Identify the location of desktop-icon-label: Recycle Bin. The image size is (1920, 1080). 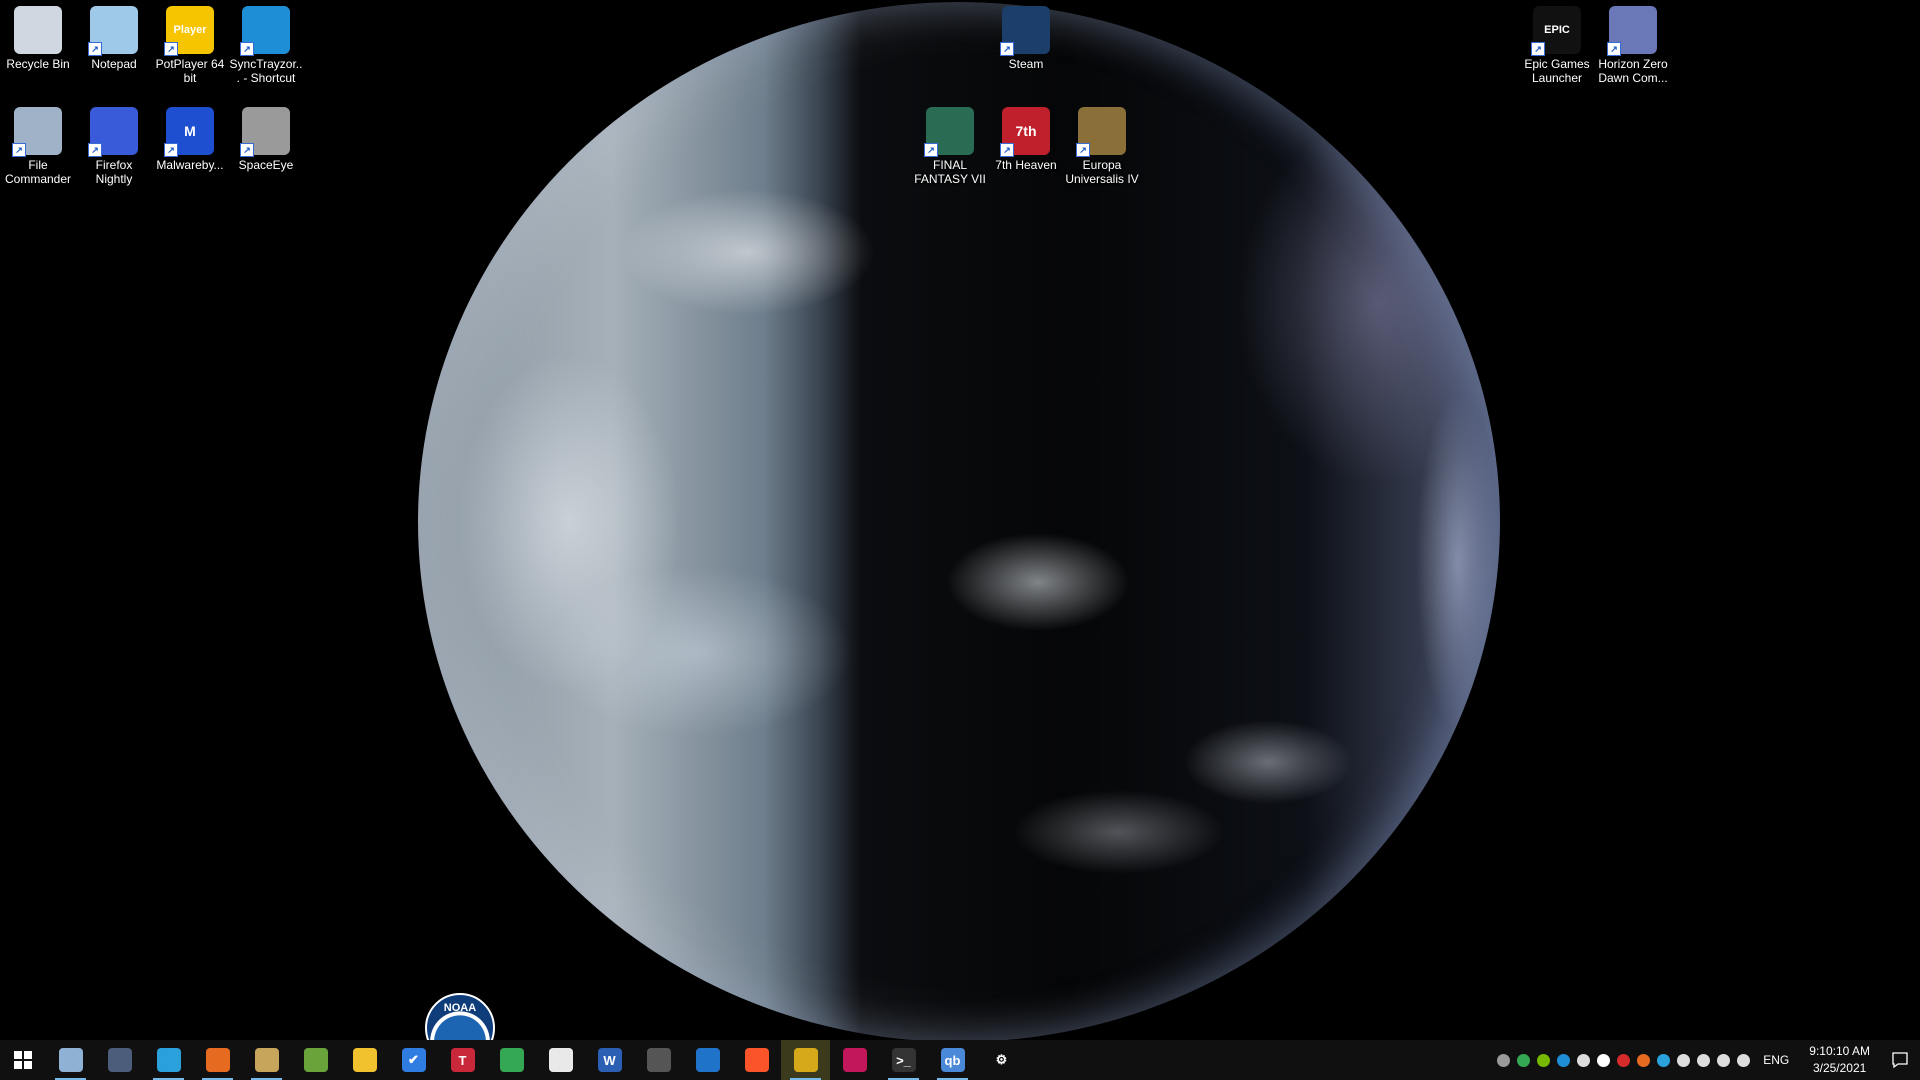
(38, 64).